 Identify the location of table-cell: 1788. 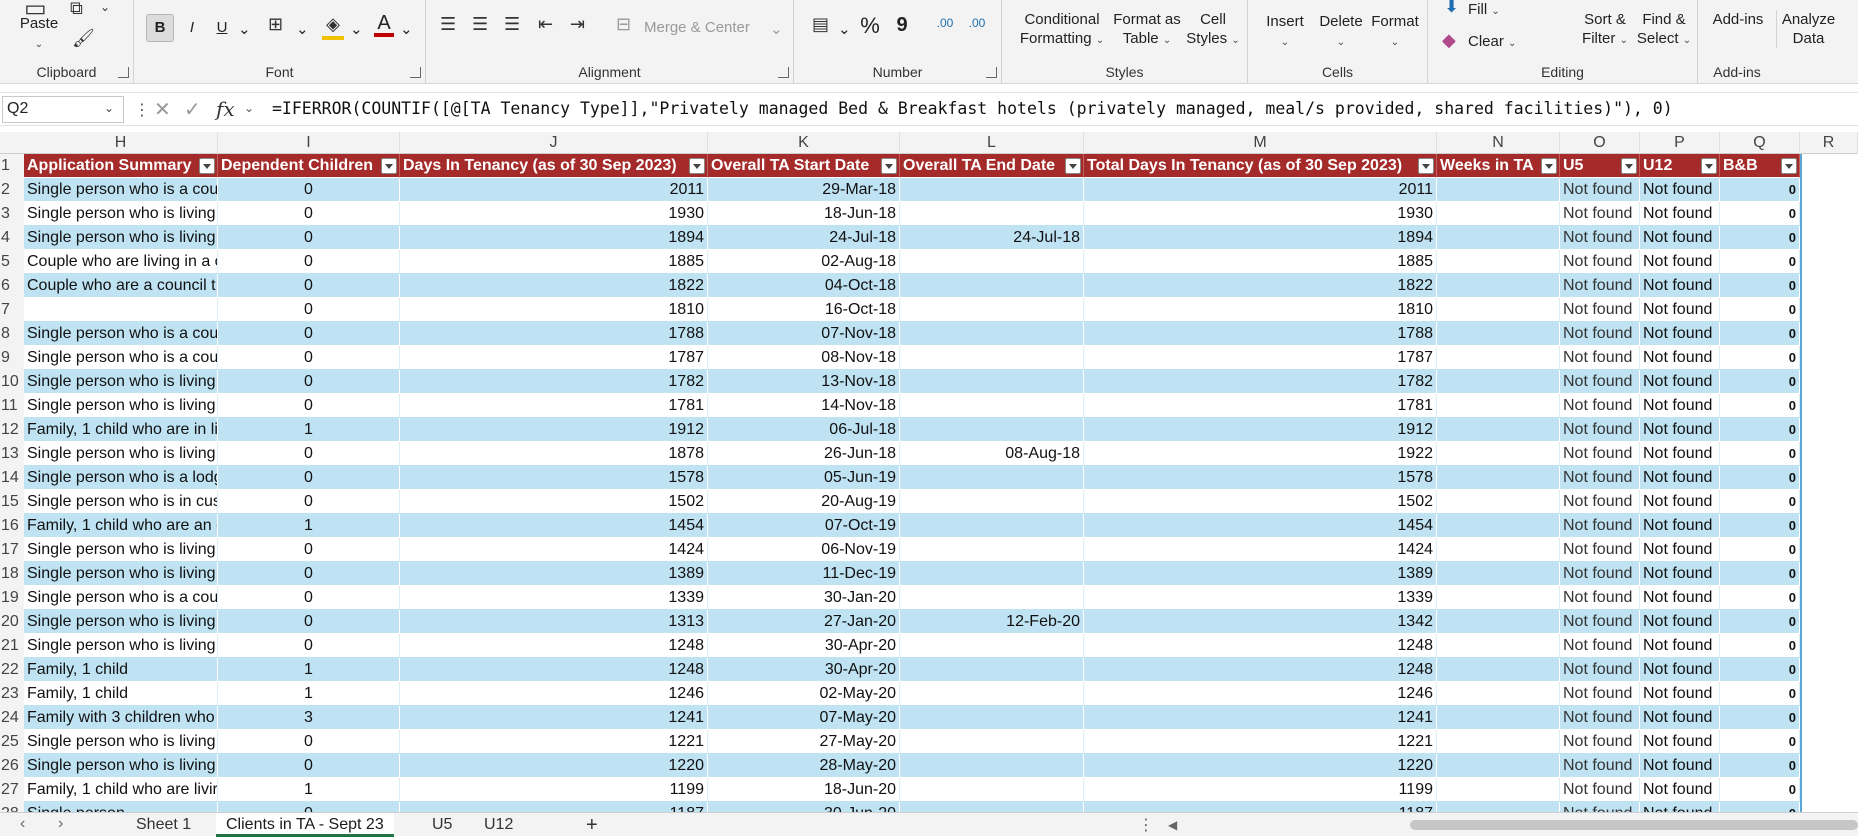
(554, 334).